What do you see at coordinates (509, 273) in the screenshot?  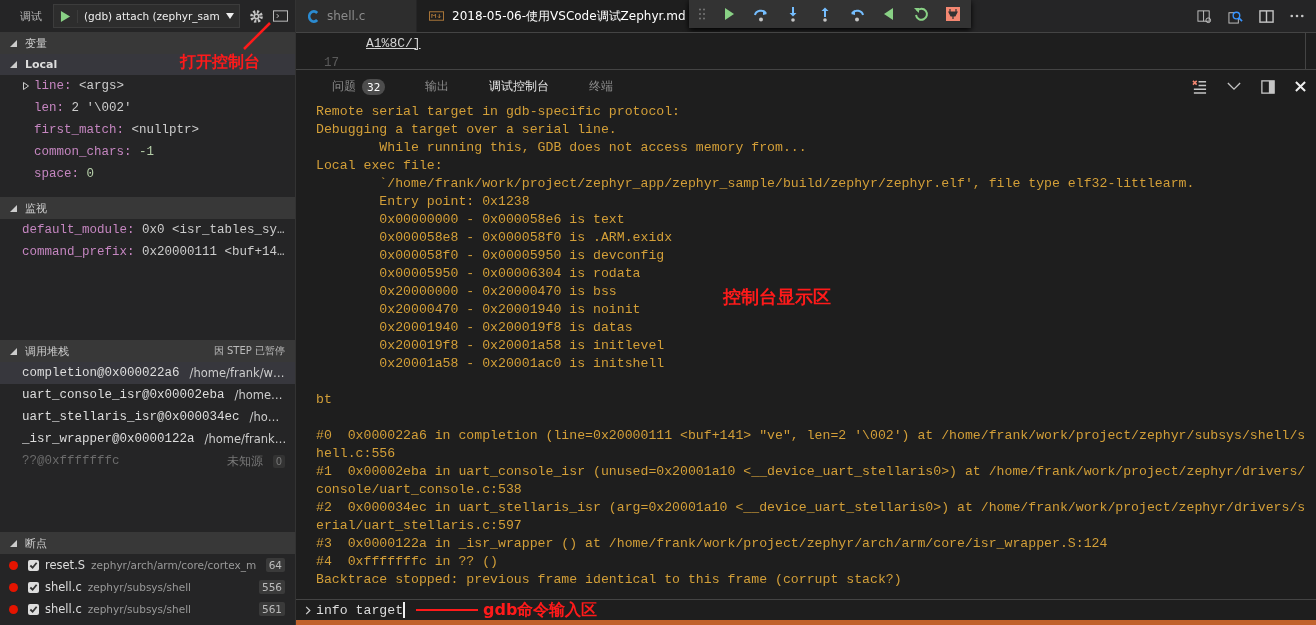 I see `console-output-line: 0x00005950 - 0x00006304 is rodata` at bounding box center [509, 273].